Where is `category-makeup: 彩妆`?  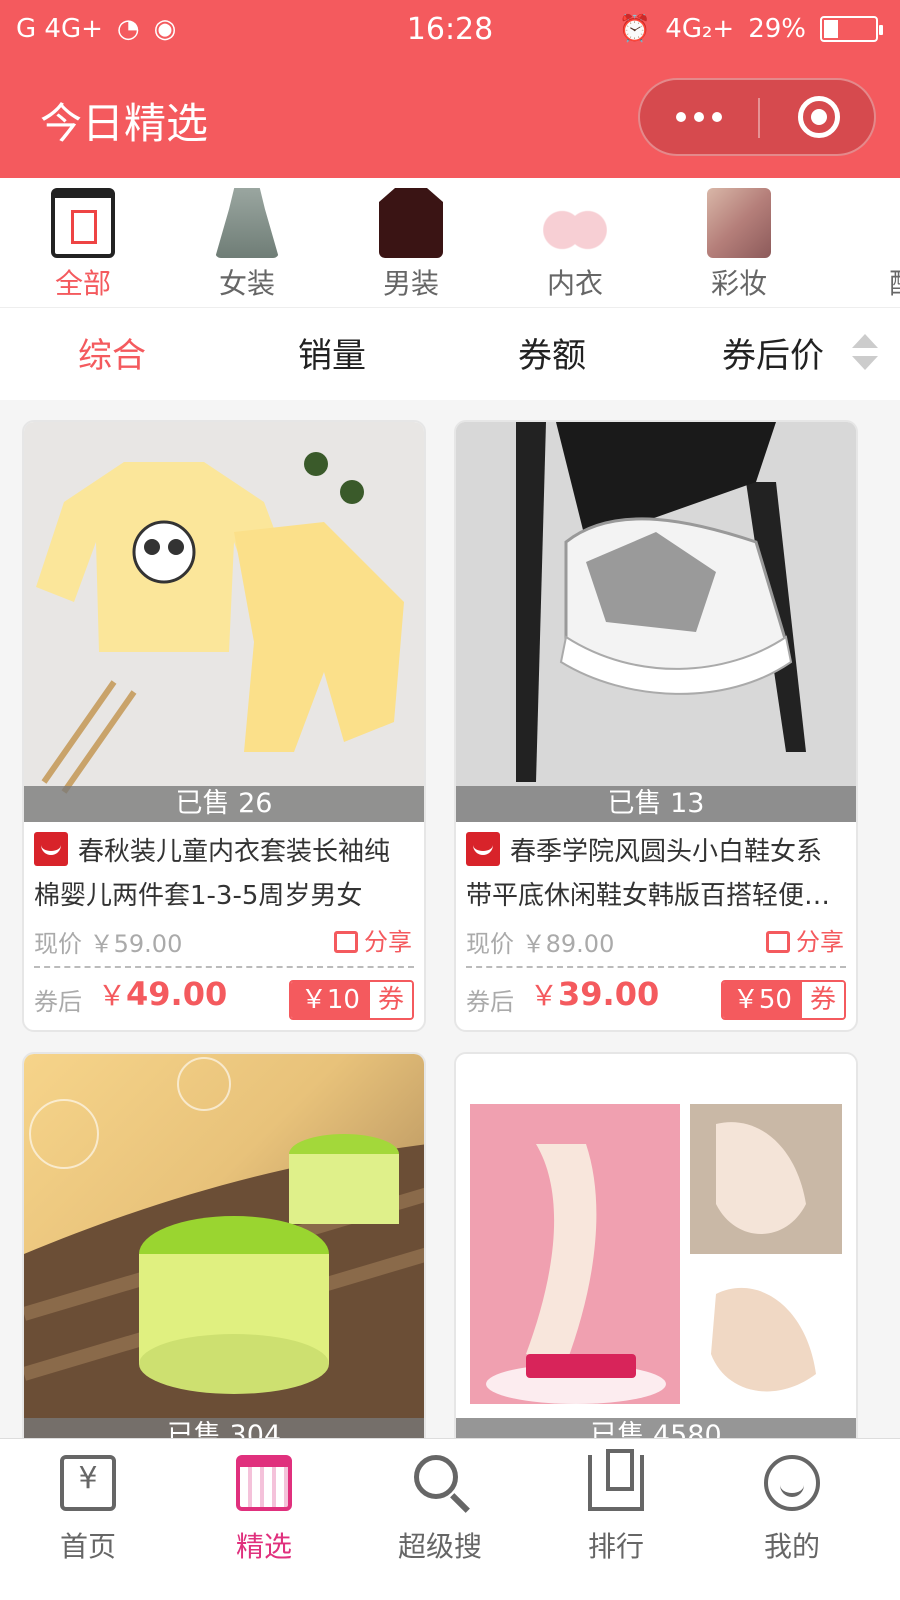
category-makeup: 彩妆 is located at coordinates (739, 245).